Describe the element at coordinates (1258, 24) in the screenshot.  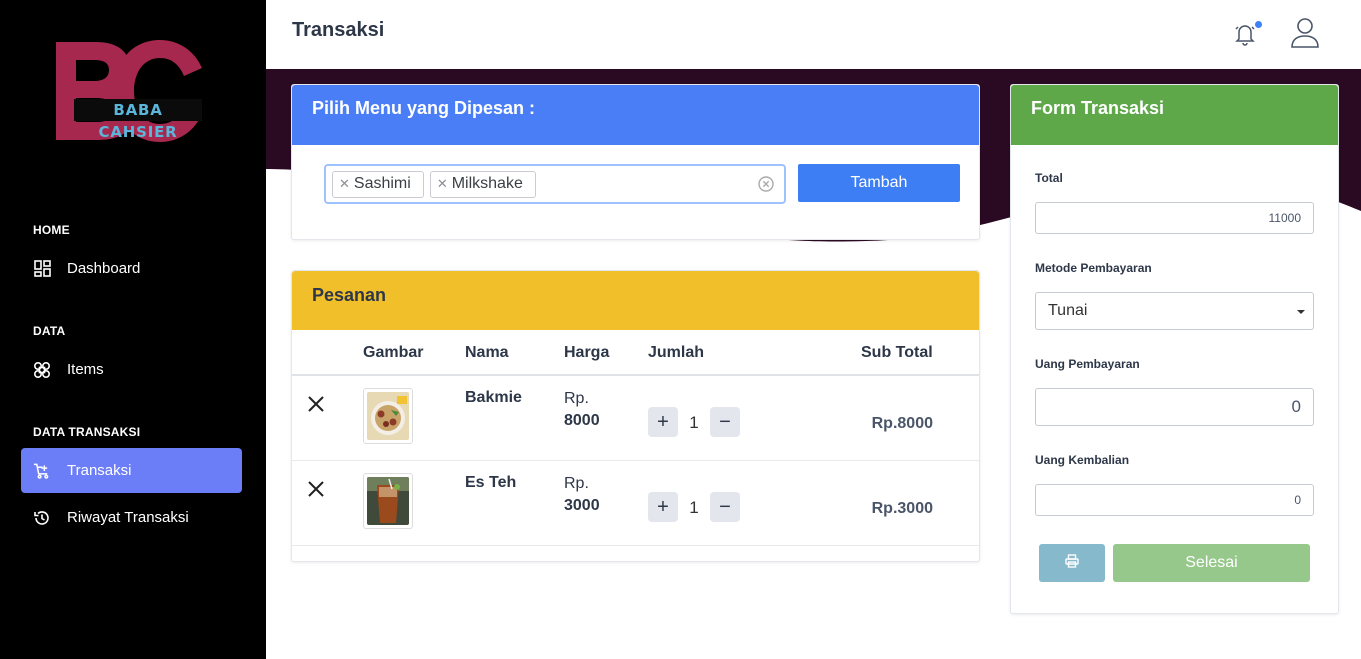
I see `notification-dot` at that location.